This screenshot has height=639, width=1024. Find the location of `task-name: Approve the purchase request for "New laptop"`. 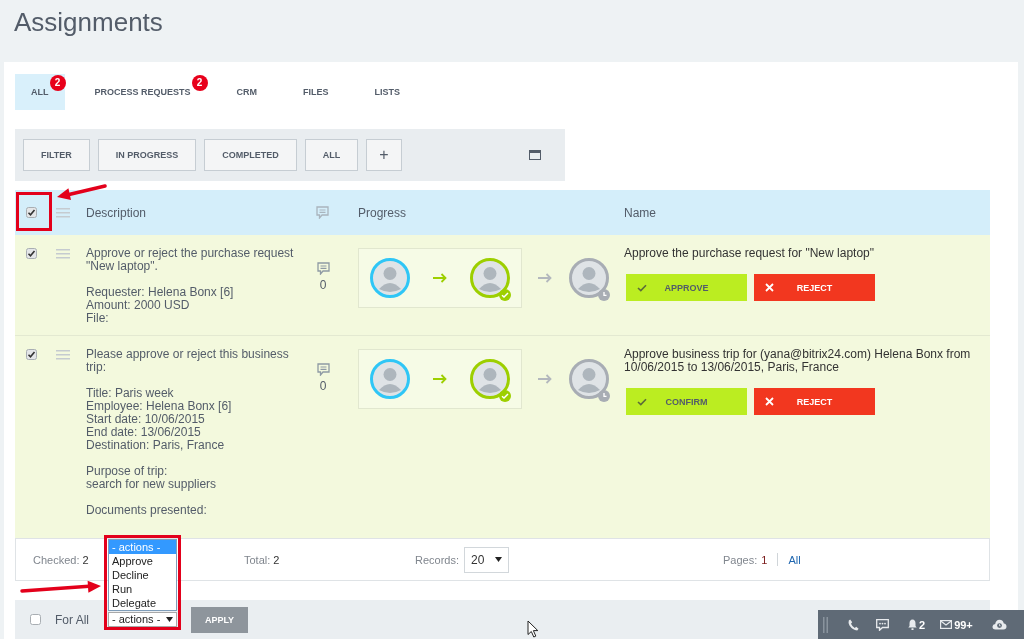

task-name: Approve the purchase request for "New laptop" is located at coordinates (749, 253).